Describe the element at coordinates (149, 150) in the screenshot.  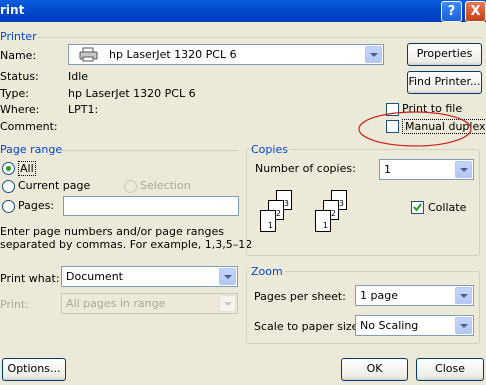
I see `page-range-divider` at that location.